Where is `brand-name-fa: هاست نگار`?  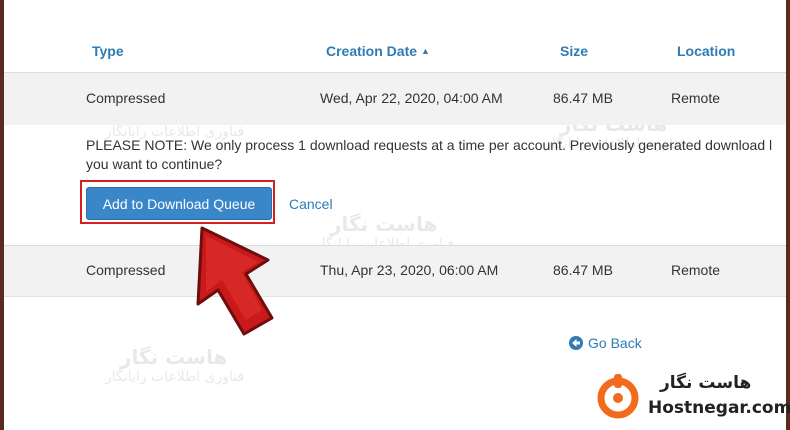 brand-name-fa: هاست نگار is located at coordinates (706, 383).